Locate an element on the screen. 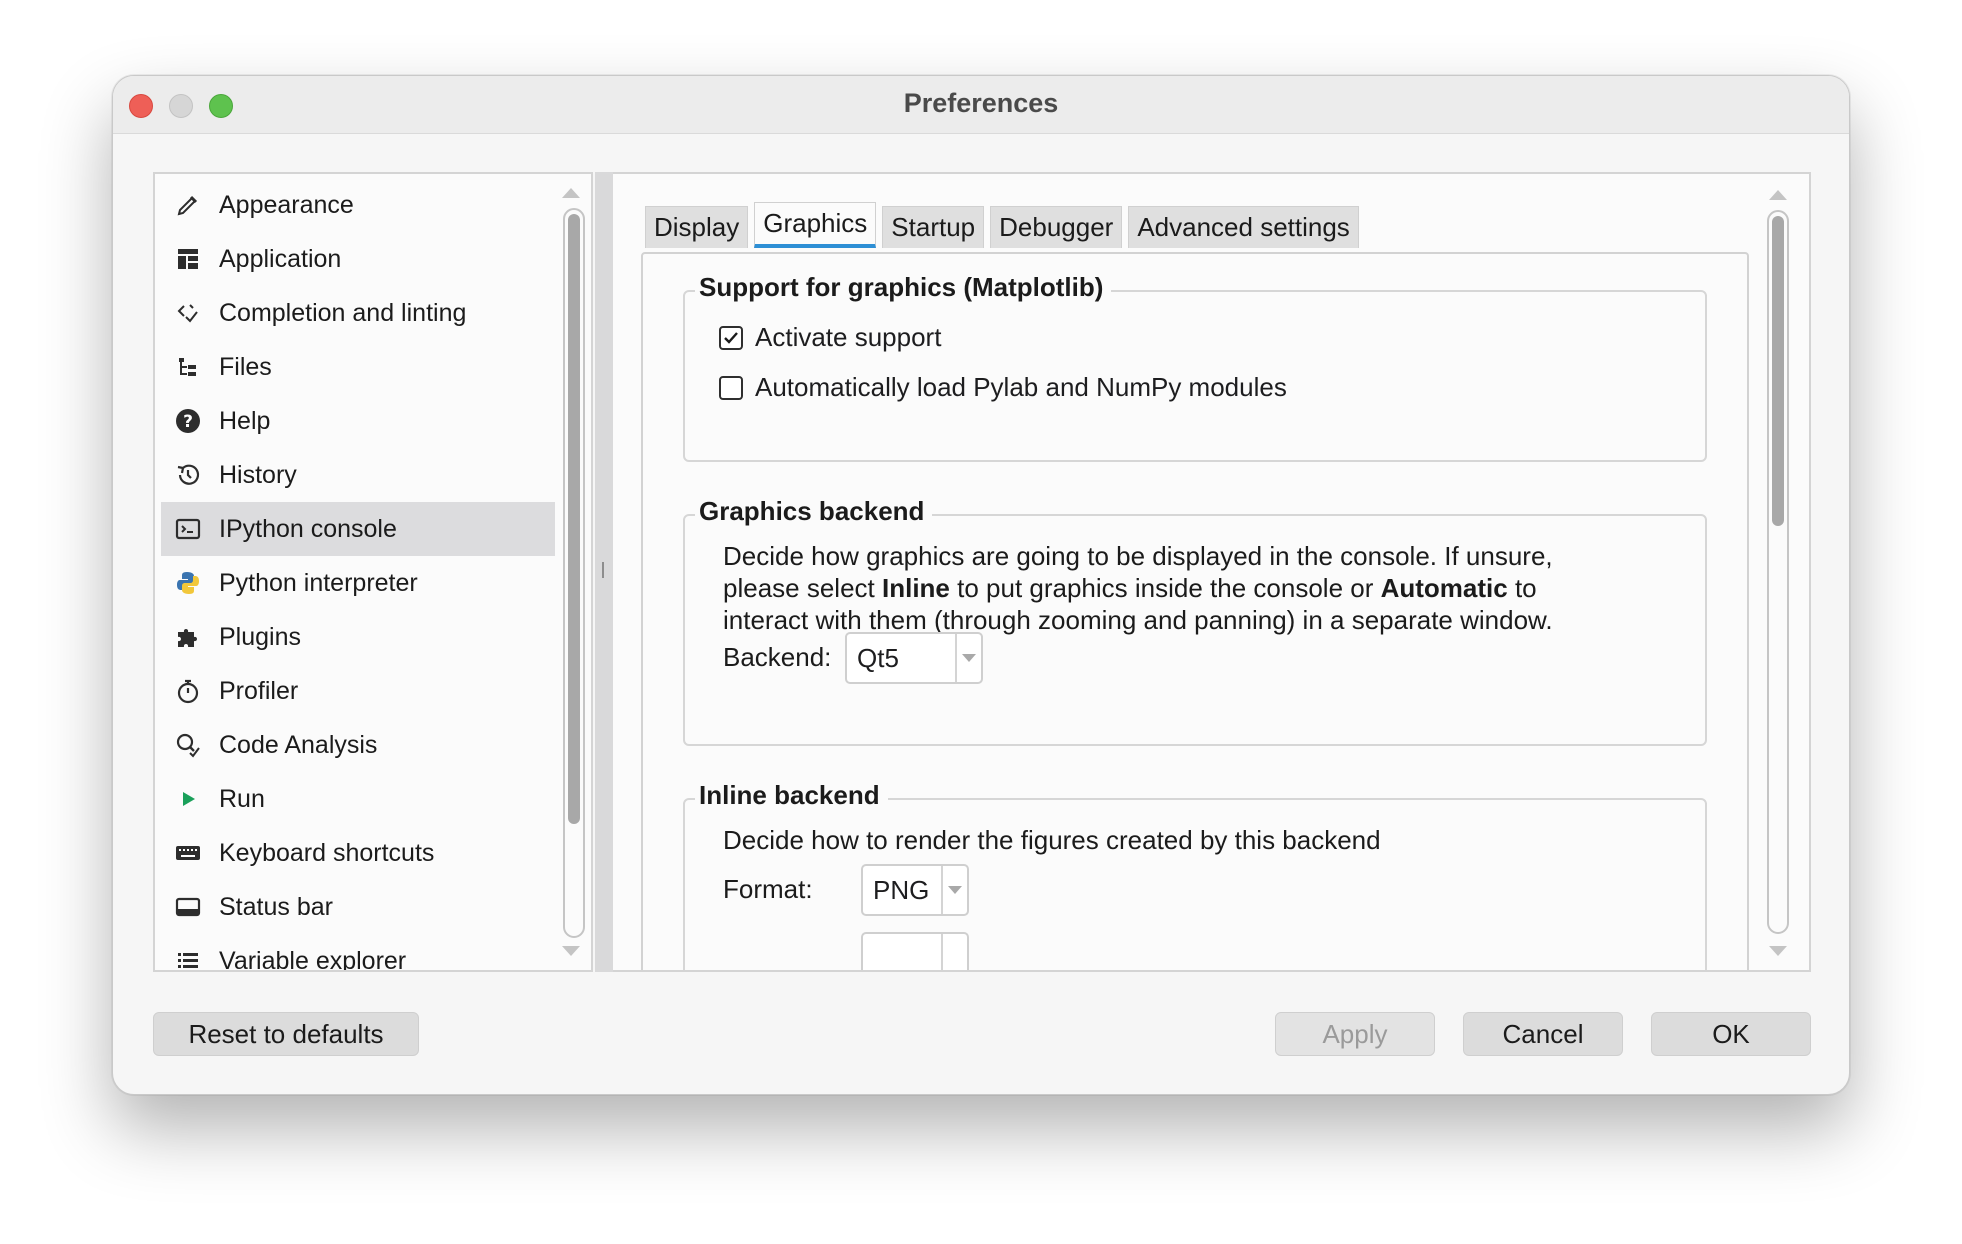 The image size is (1962, 1244). format-select-value: PNG is located at coordinates (901, 889).